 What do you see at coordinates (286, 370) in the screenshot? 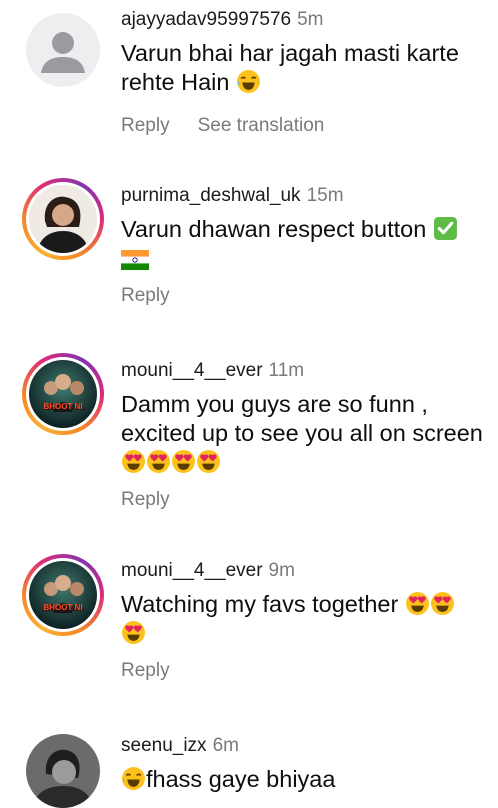
I see `comment-time: 11m` at bounding box center [286, 370].